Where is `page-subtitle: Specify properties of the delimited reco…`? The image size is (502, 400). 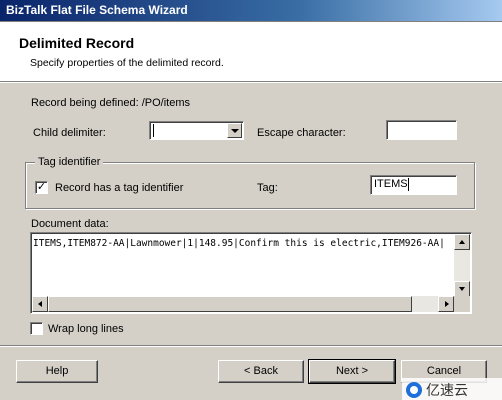 page-subtitle: Specify properties of the delimited reco… is located at coordinates (127, 63).